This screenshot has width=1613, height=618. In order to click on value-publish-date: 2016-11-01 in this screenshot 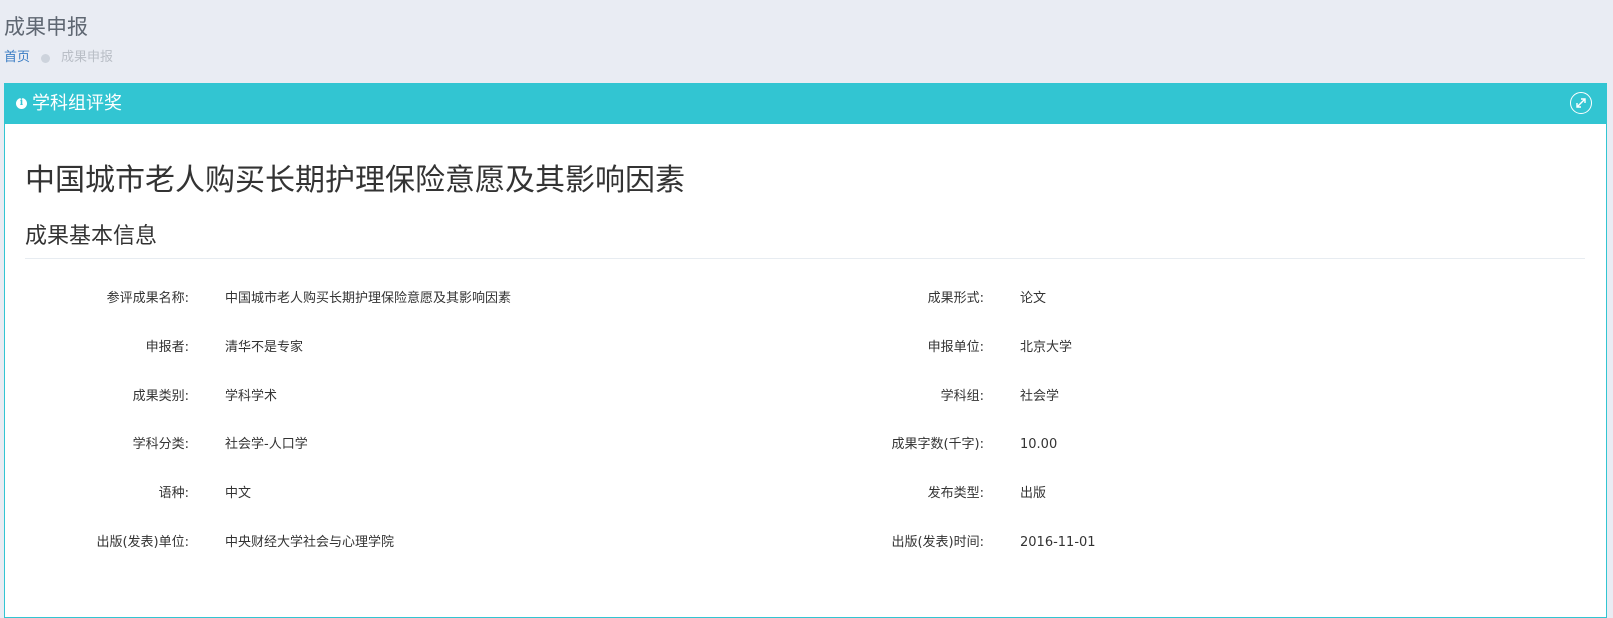, I will do `click(1058, 542)`.